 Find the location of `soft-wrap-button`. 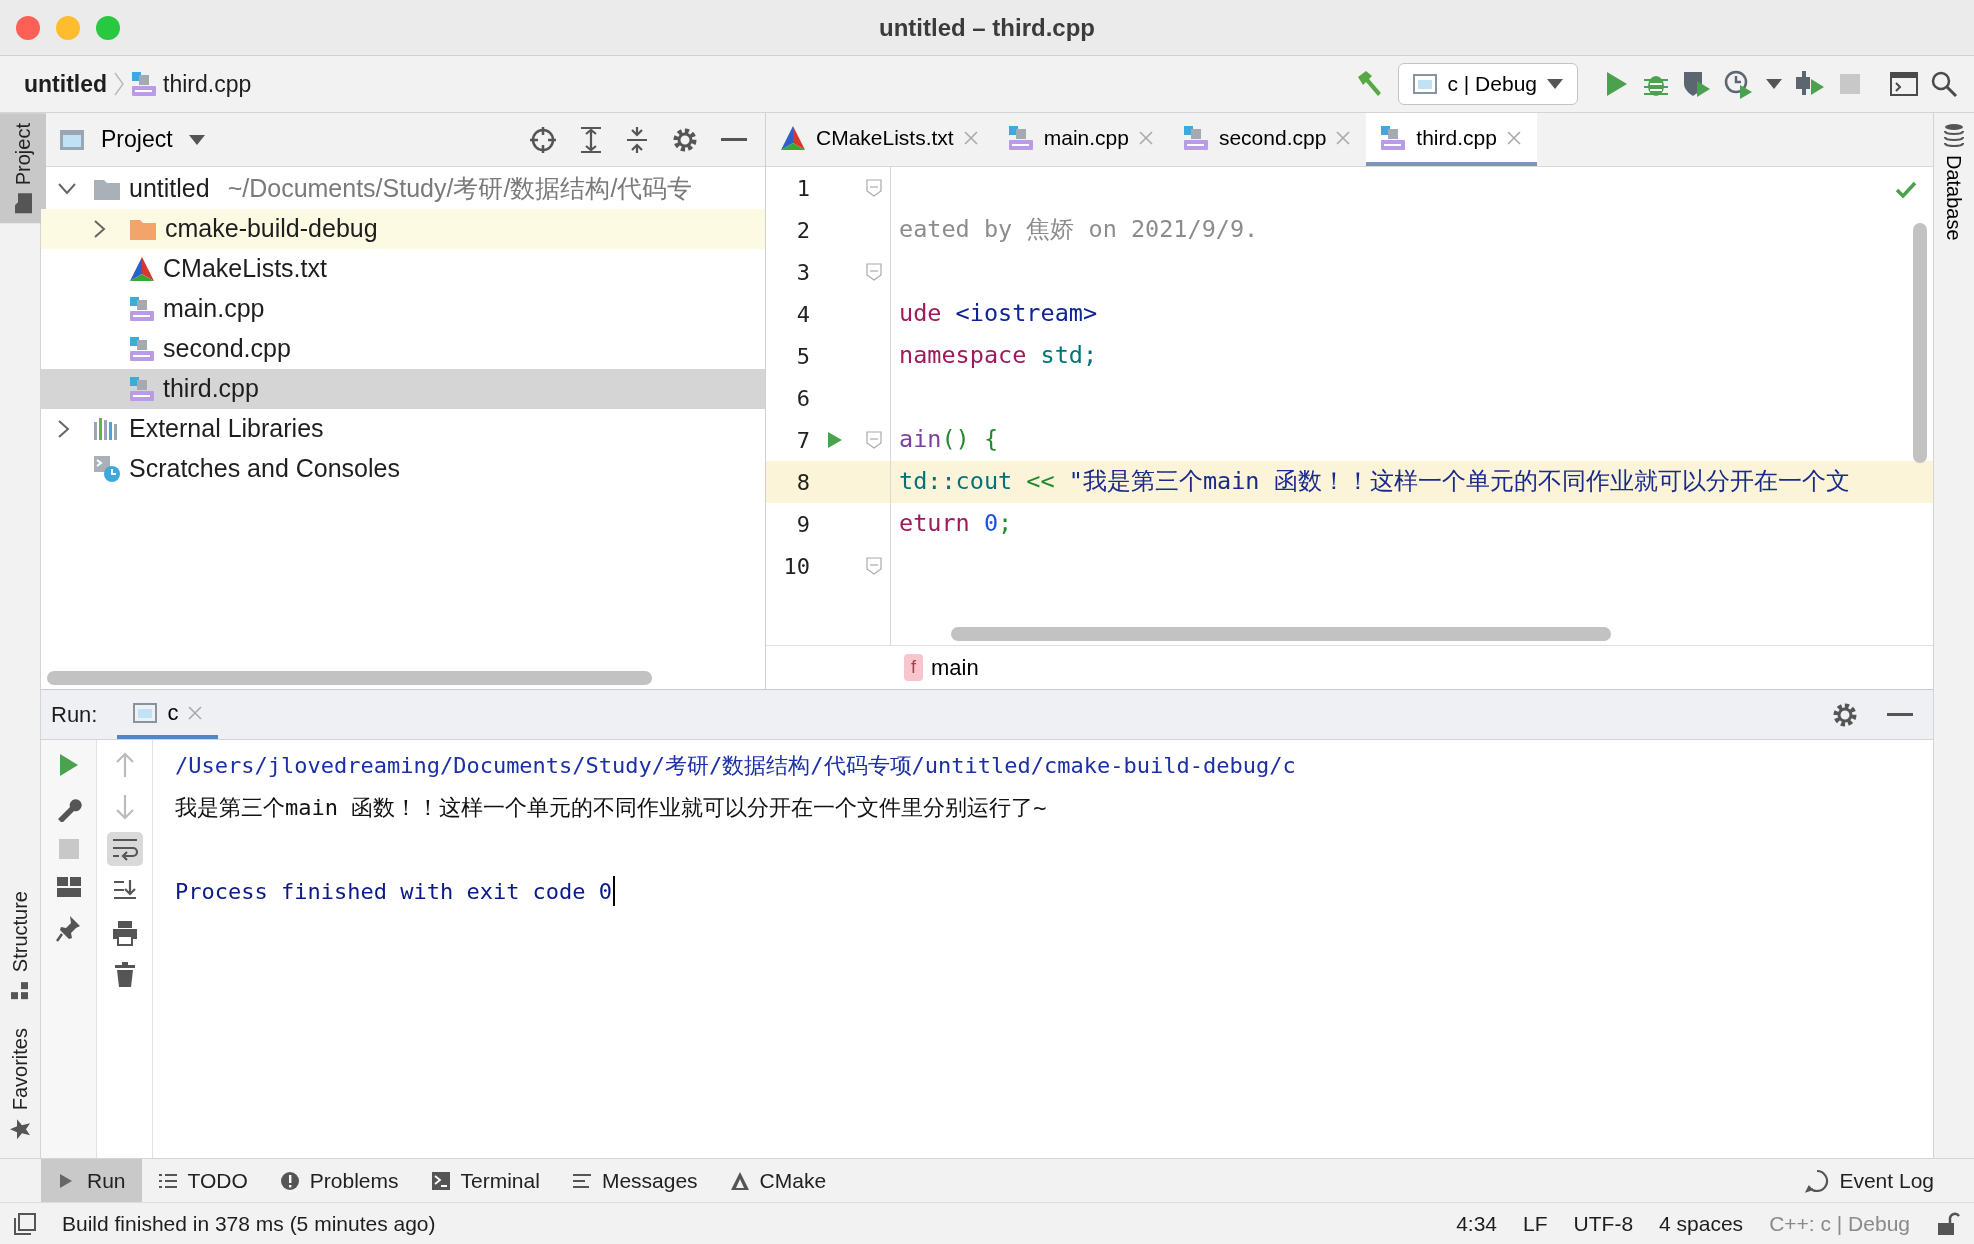

soft-wrap-button is located at coordinates (124, 849).